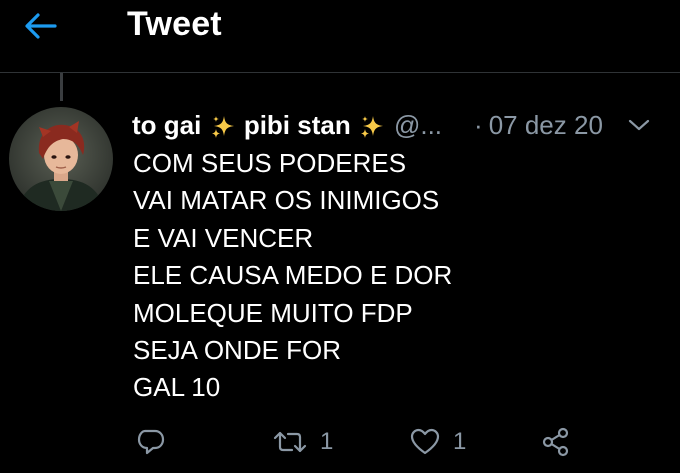 The image size is (680, 473). Describe the element at coordinates (177, 387) in the screenshot. I see `tweet-line: GAL 10` at that location.